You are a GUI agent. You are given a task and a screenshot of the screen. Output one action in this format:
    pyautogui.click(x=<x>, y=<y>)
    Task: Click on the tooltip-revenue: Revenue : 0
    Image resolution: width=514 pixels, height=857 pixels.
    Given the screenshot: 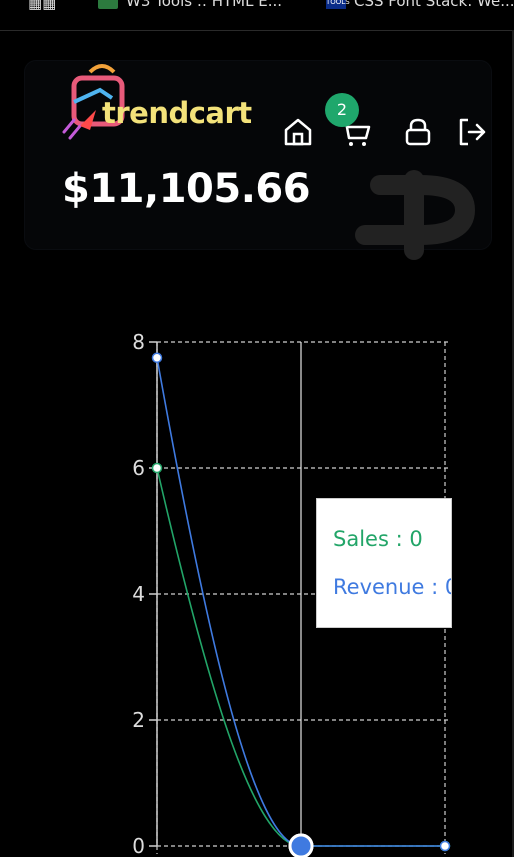 What is the action you would take?
    pyautogui.click(x=392, y=587)
    